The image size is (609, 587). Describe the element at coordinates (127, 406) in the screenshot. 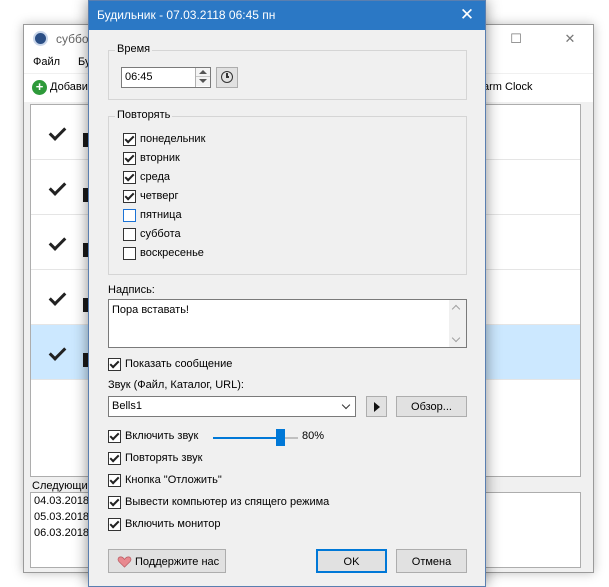

I see `sound-value: Bells1` at that location.